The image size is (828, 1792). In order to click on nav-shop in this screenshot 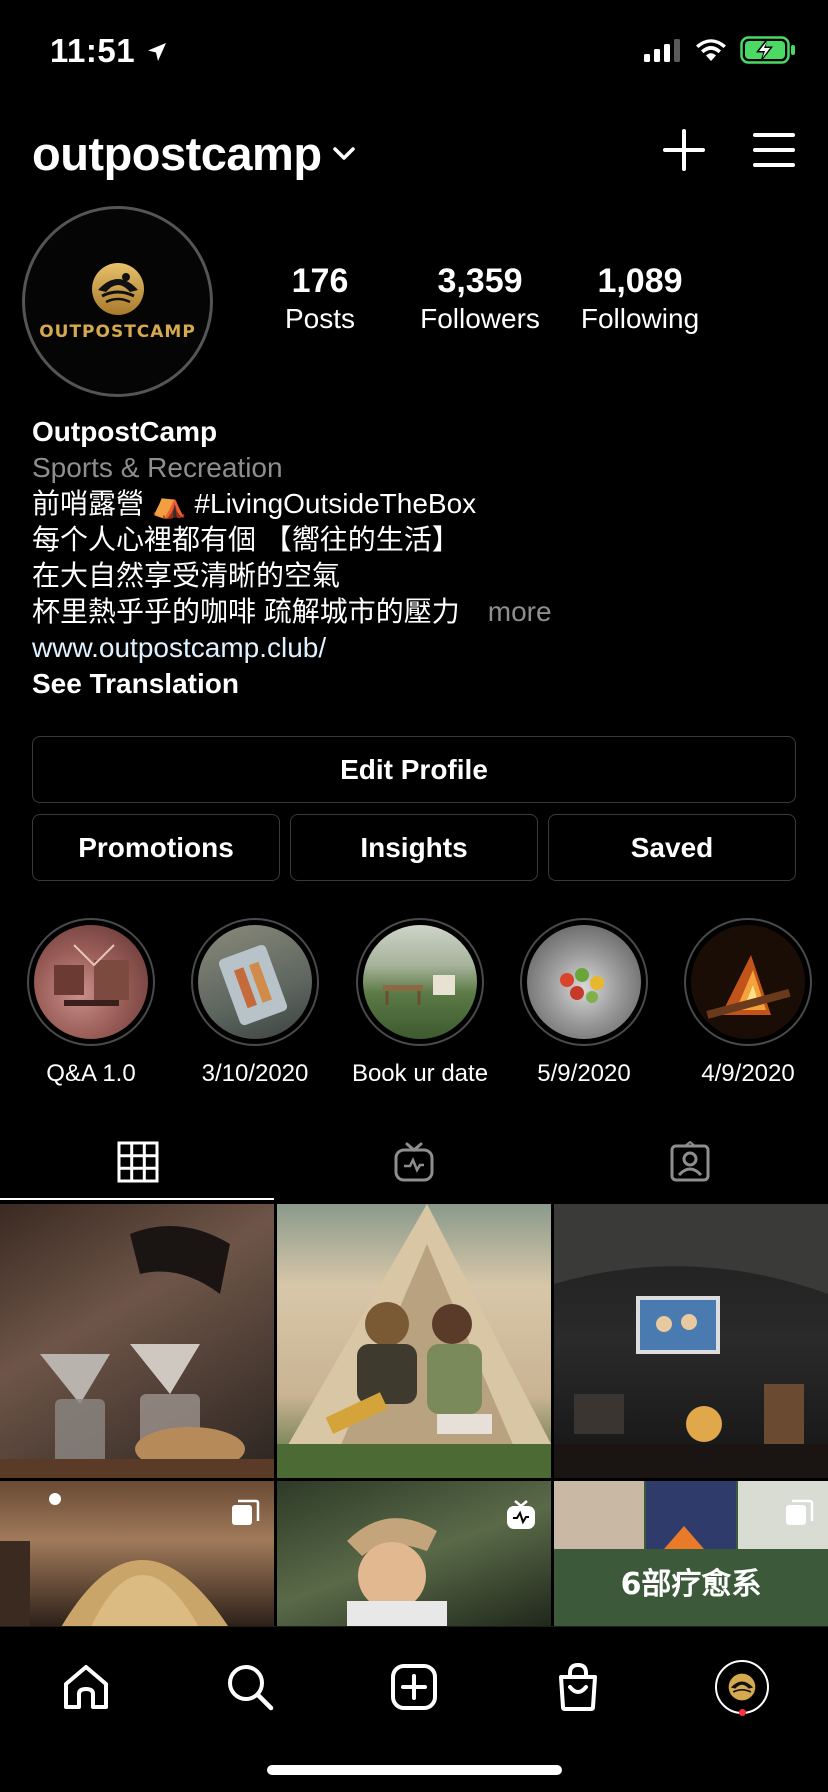, I will do `click(578, 1687)`.